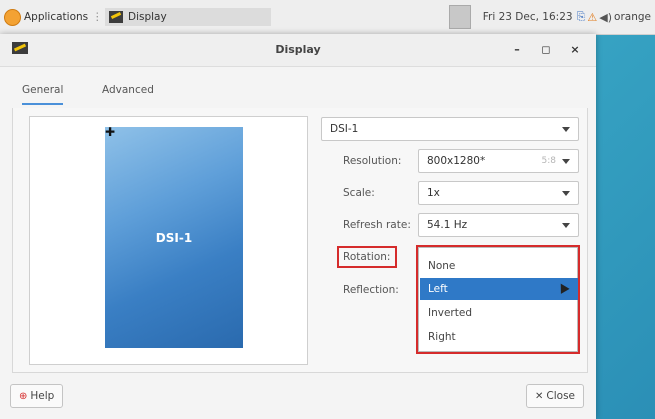 The width and height of the screenshot is (655, 419). I want to click on close-window-button: ×, so click(575, 50).